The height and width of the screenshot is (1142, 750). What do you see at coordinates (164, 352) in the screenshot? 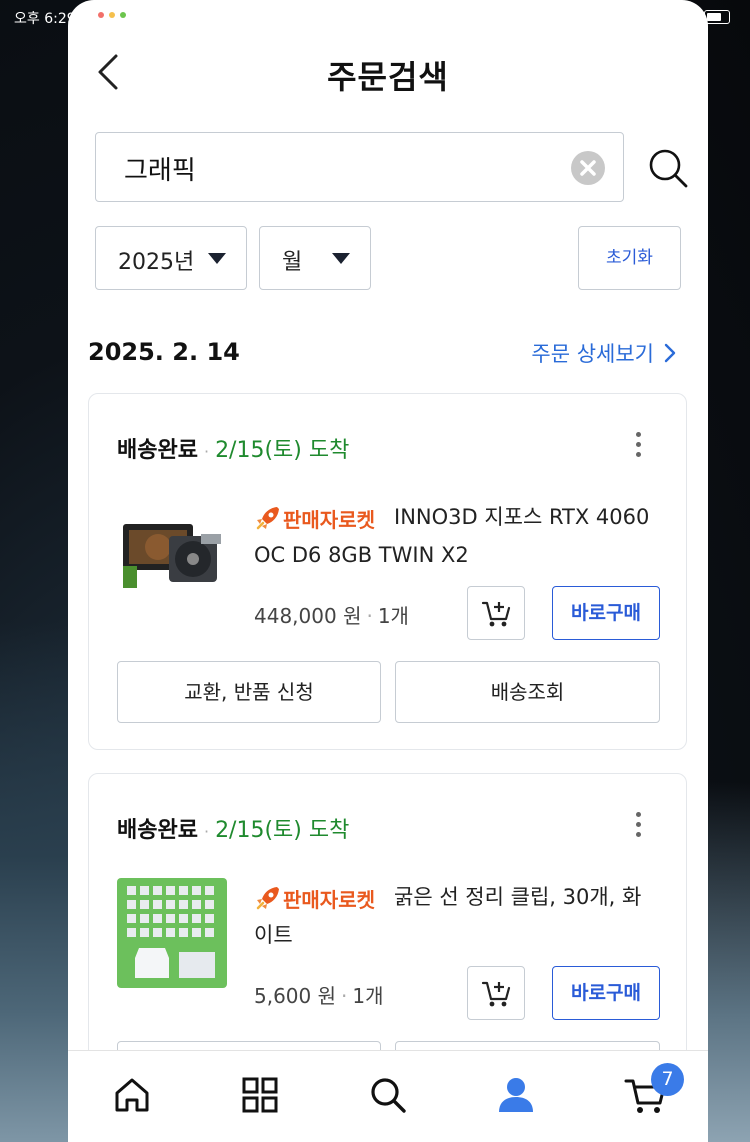
I see `order-date: 2025. 2. 14` at bounding box center [164, 352].